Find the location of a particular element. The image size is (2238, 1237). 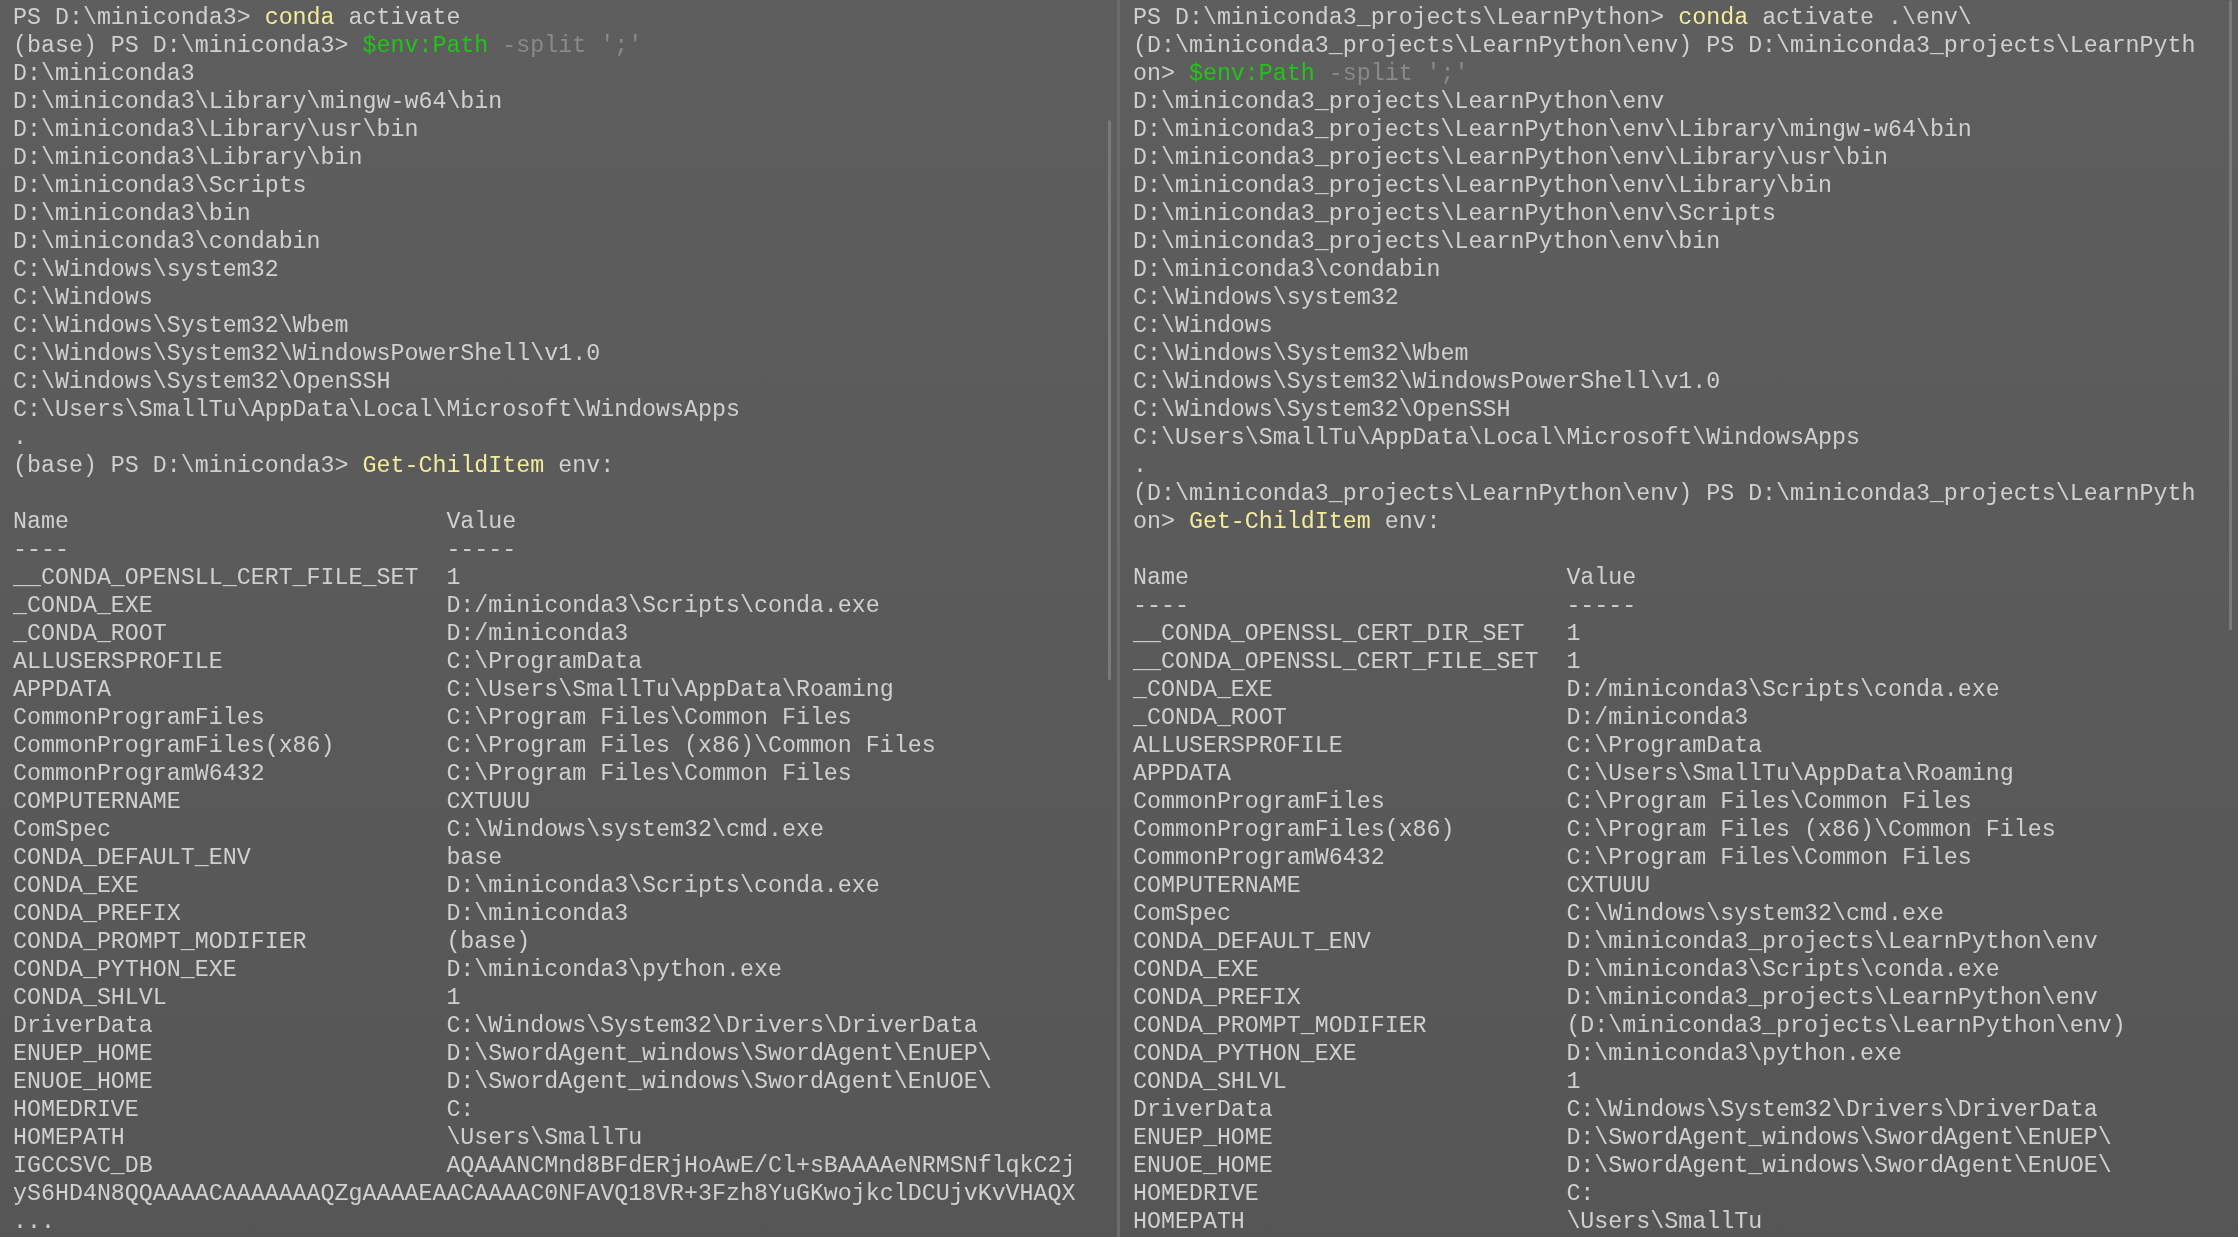

variable-name: __CONDA_OPENSSL_CERT_FILE_SET is located at coordinates (1336, 662).